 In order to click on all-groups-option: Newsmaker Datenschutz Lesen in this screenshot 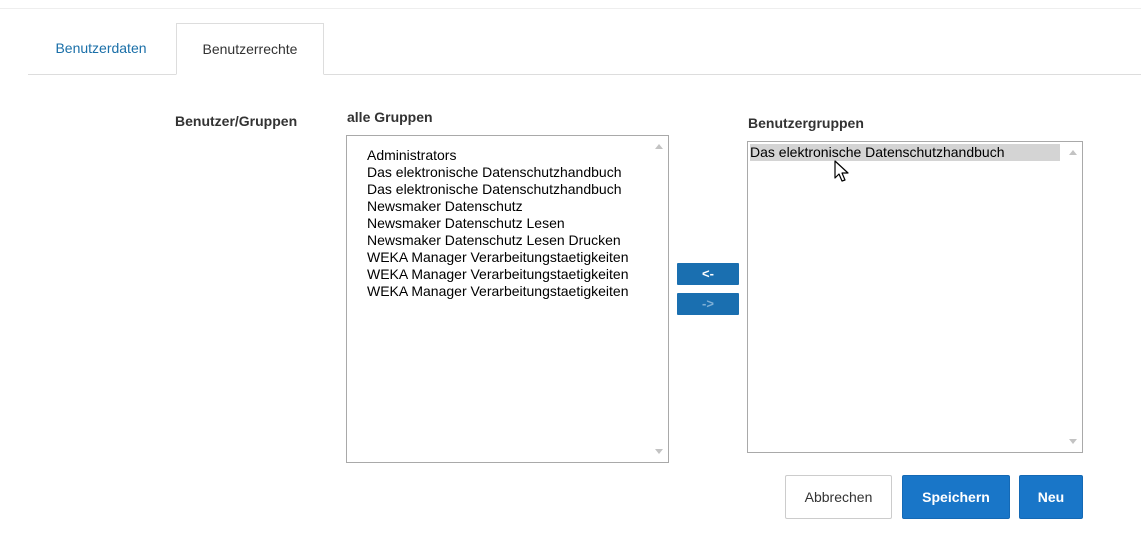, I will do `click(507, 223)`.